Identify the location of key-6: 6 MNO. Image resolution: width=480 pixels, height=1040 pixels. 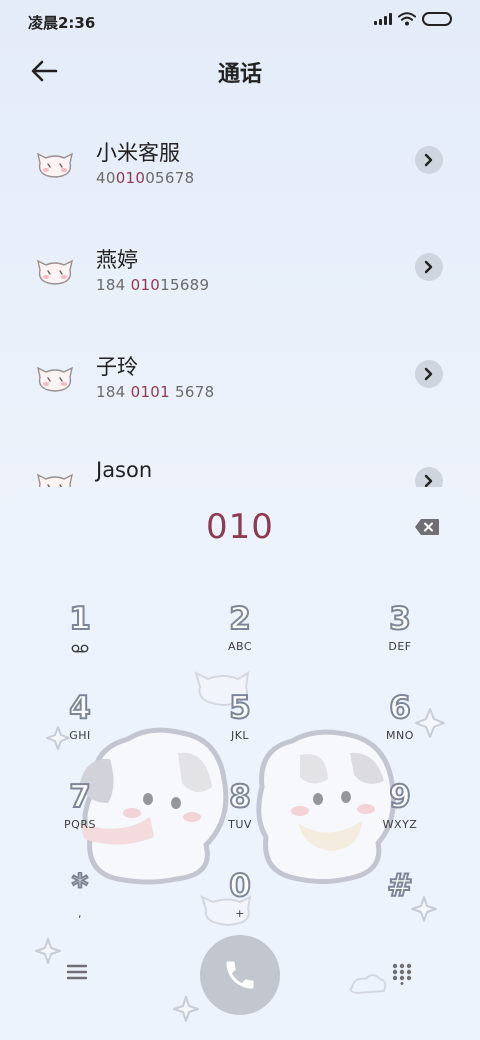
(400, 727).